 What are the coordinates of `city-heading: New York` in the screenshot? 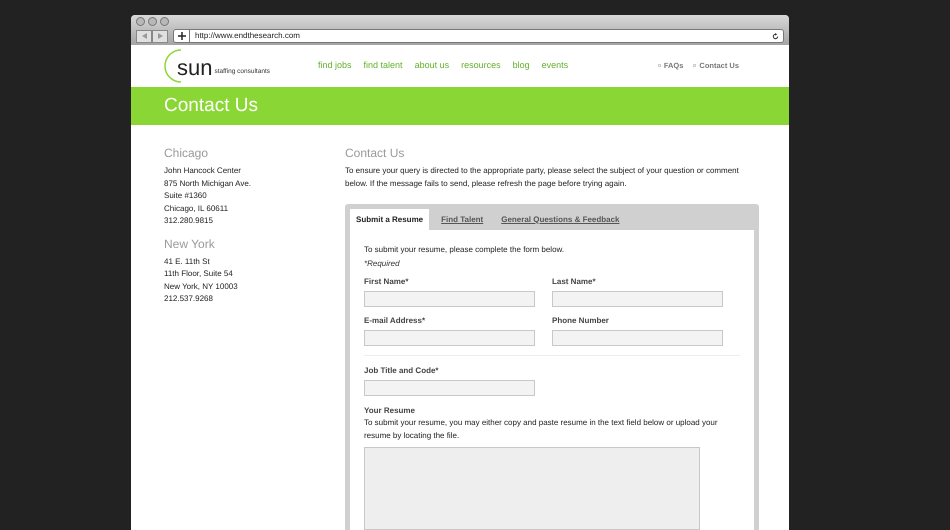 It's located at (190, 244).